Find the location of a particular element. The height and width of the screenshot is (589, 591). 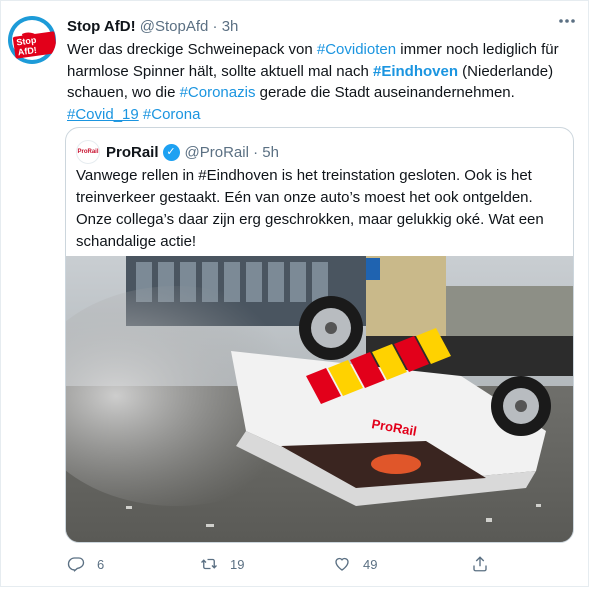

display-name: Stop AfD! is located at coordinates (101, 26).